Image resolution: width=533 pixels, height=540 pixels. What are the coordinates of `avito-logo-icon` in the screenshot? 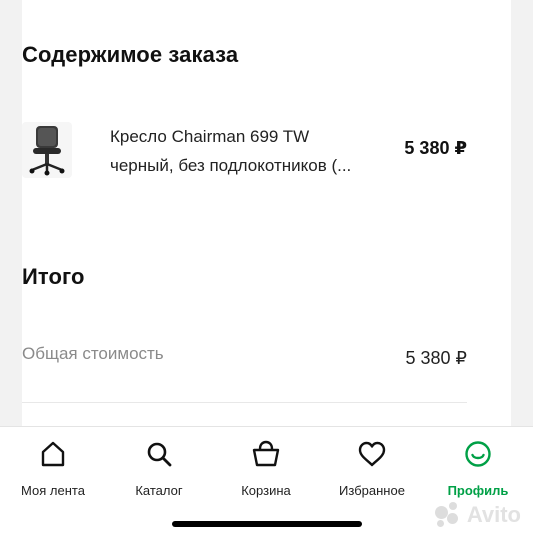 It's located at (447, 515).